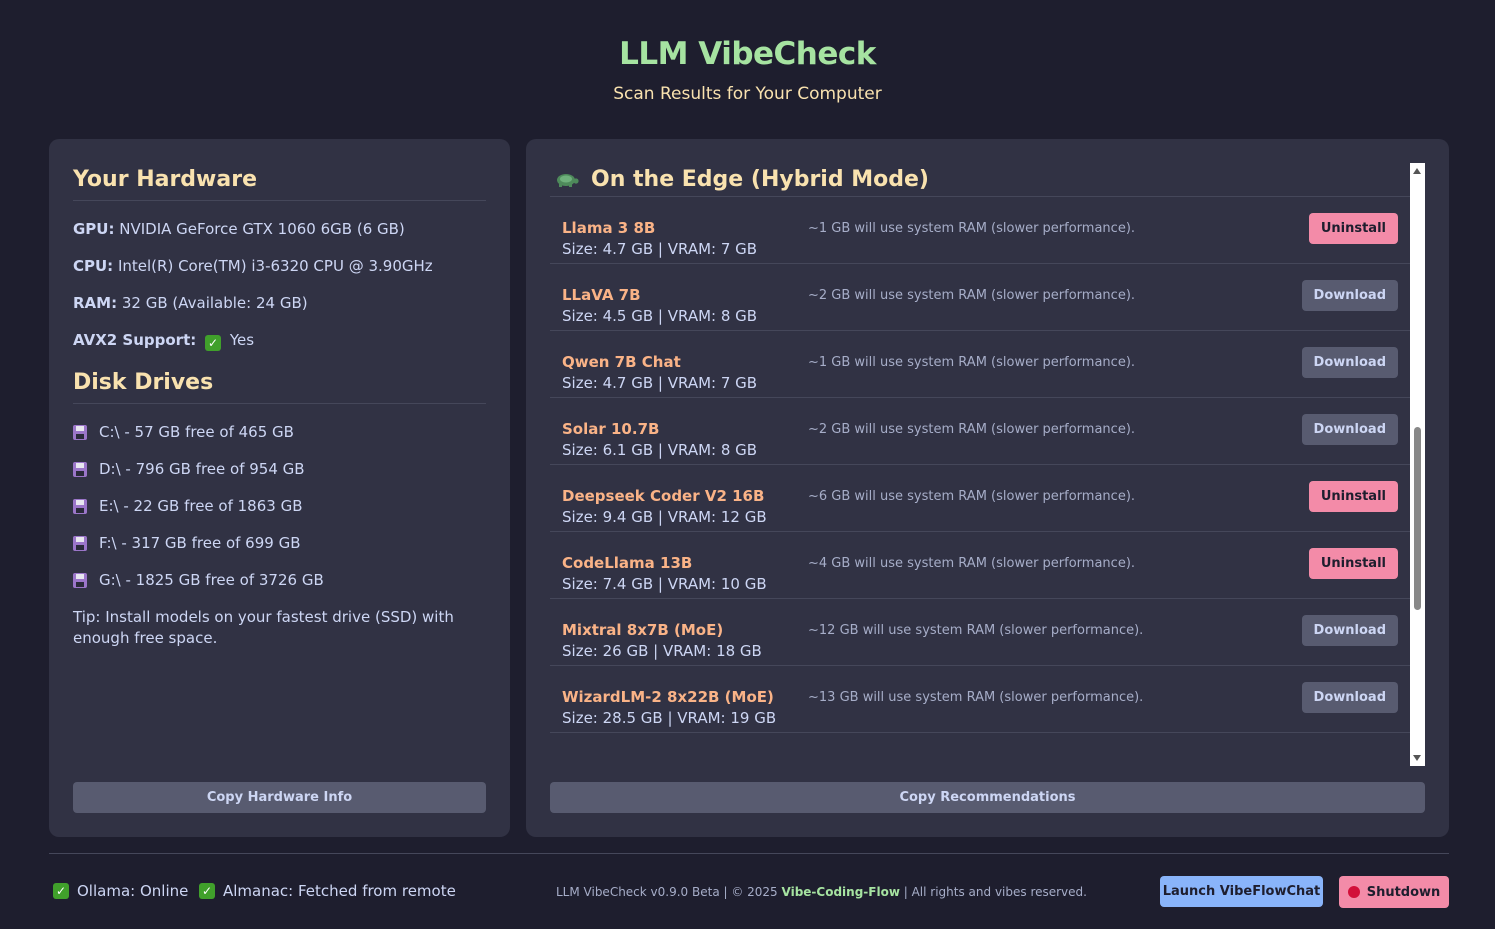  Describe the element at coordinates (664, 517) in the screenshot. I see `model-specs: Size: 9.4 GB | VRAM: 12 GB` at that location.